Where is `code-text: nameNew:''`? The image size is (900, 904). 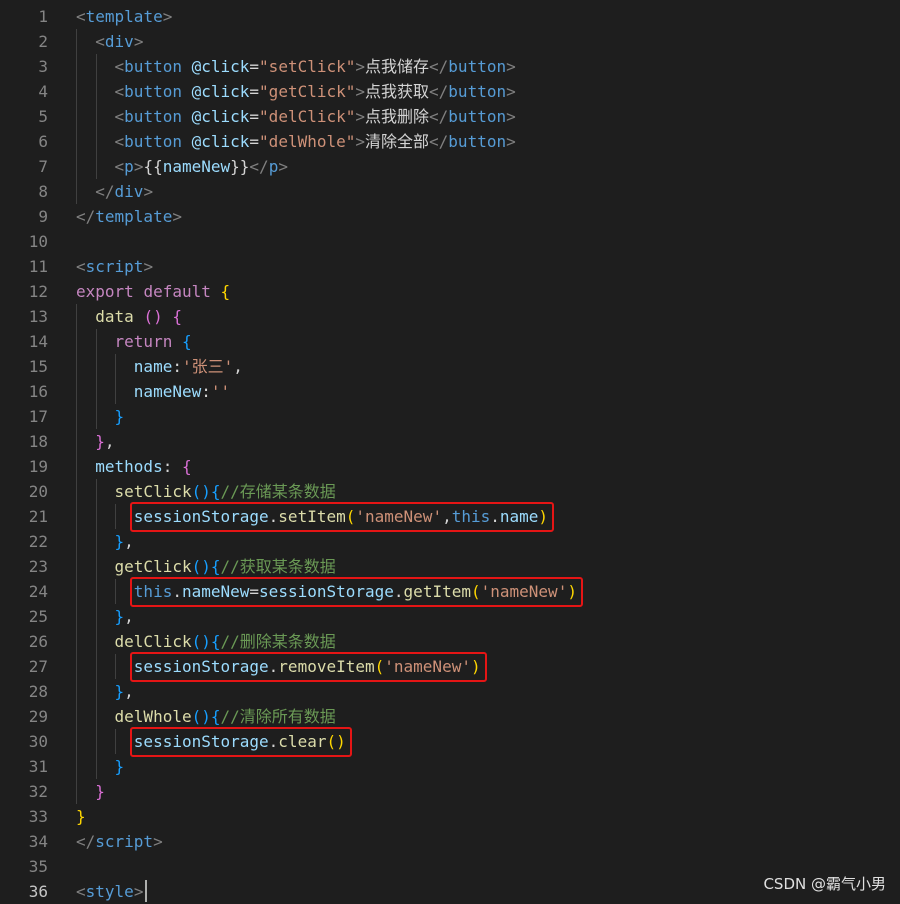
code-text: nameNew:'' is located at coordinates (153, 391).